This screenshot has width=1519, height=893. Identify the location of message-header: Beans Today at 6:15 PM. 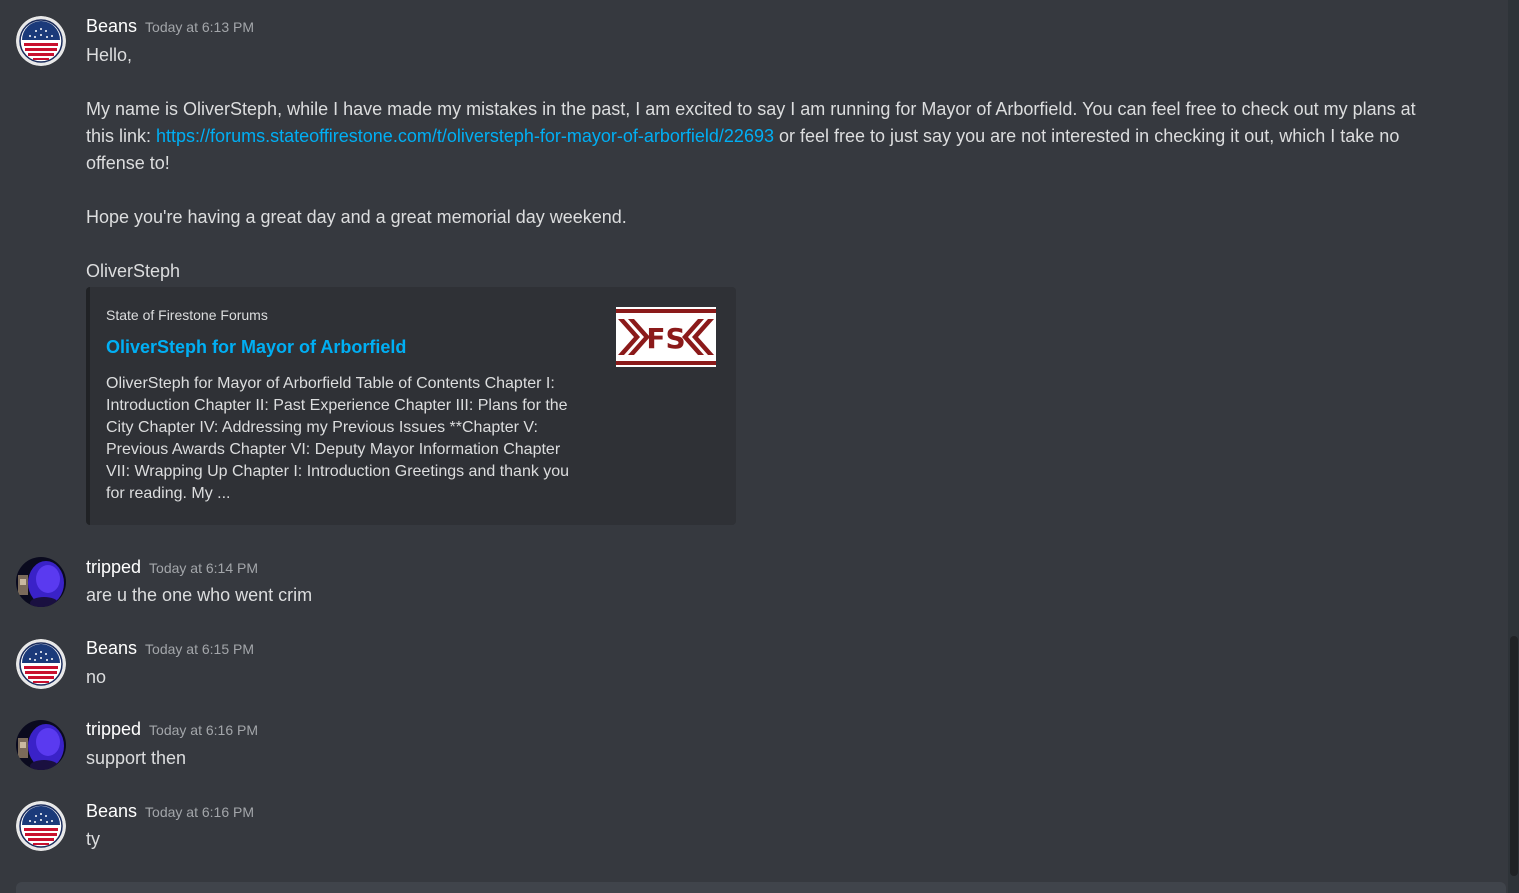
(170, 648).